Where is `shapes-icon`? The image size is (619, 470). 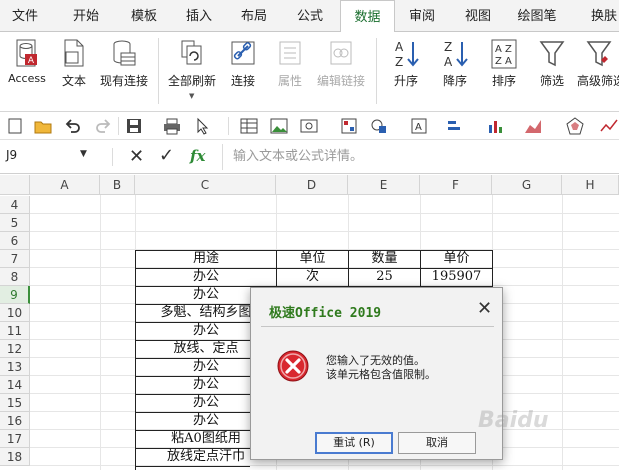 shapes-icon is located at coordinates (349, 126).